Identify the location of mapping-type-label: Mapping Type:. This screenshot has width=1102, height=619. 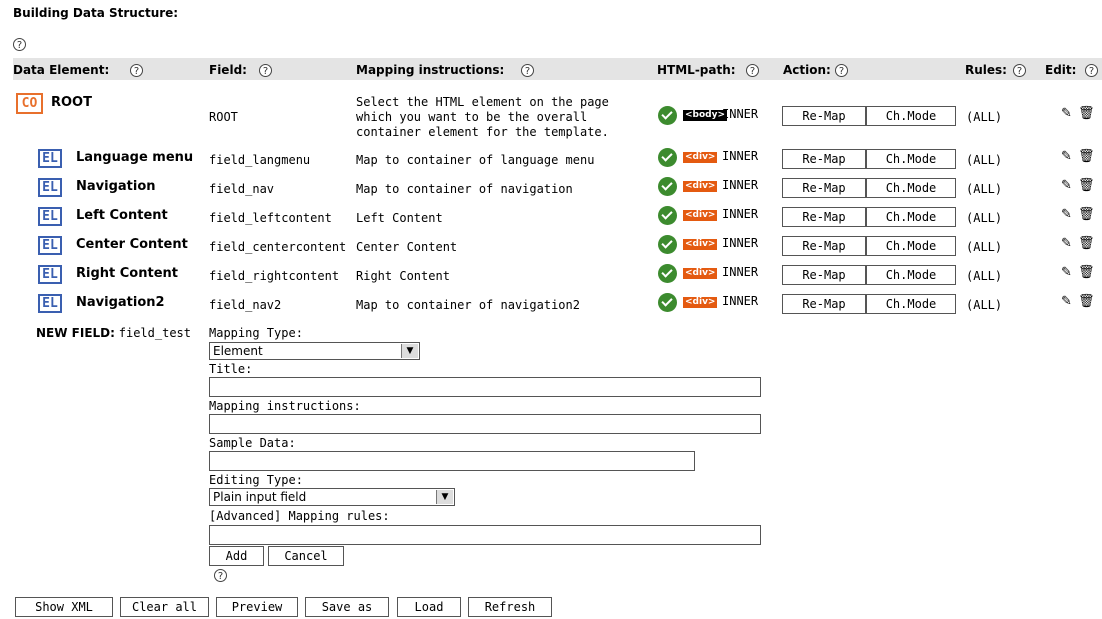
(256, 333).